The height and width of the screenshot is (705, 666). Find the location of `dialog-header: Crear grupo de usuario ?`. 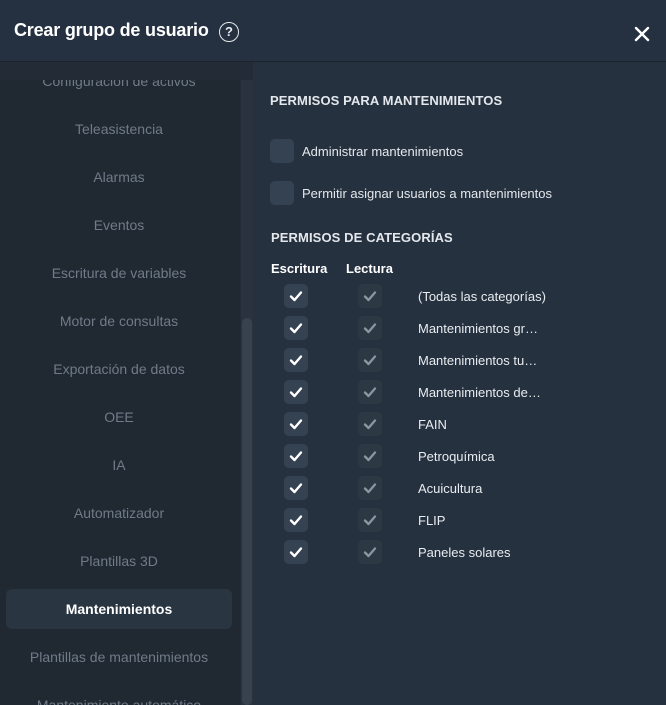

dialog-header: Crear grupo de usuario ? is located at coordinates (333, 31).